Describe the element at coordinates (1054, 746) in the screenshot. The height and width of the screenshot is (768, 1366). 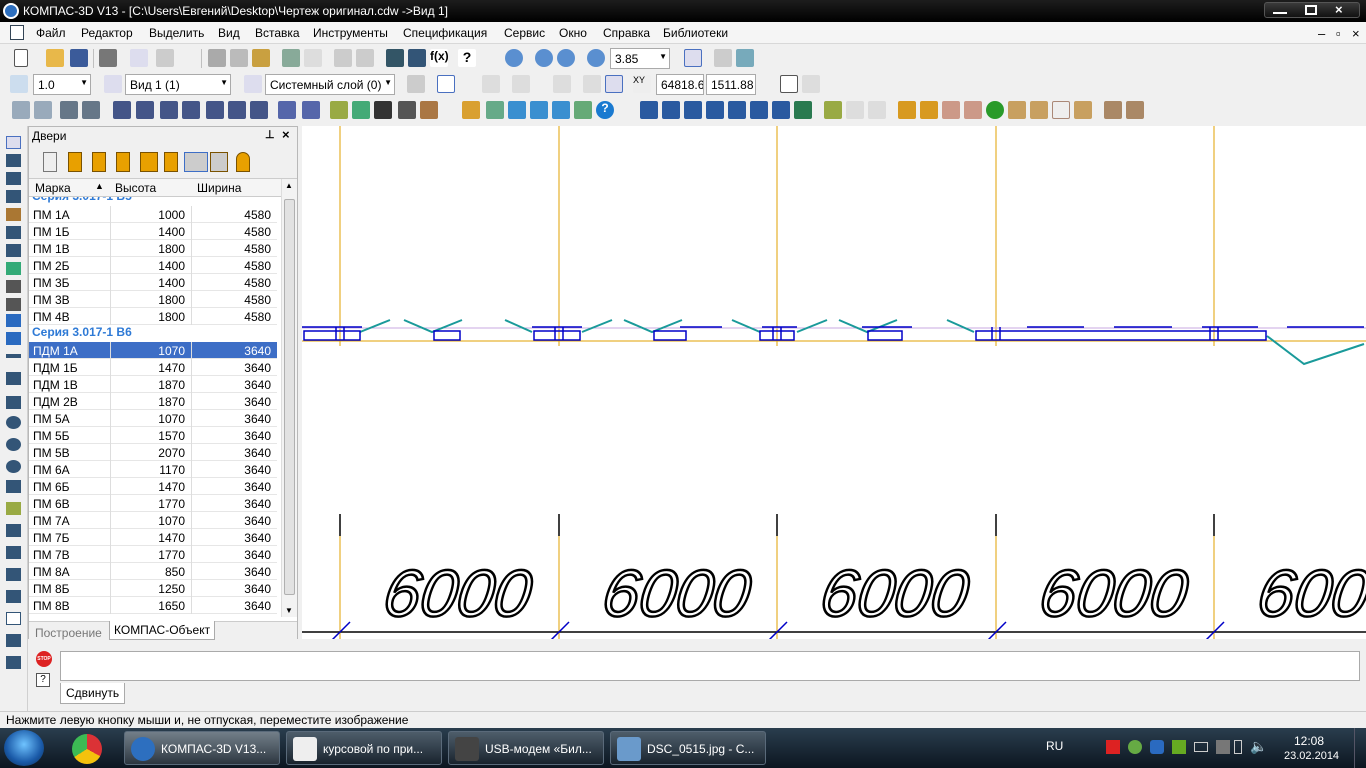
I see `language-indicator: RU` at that location.